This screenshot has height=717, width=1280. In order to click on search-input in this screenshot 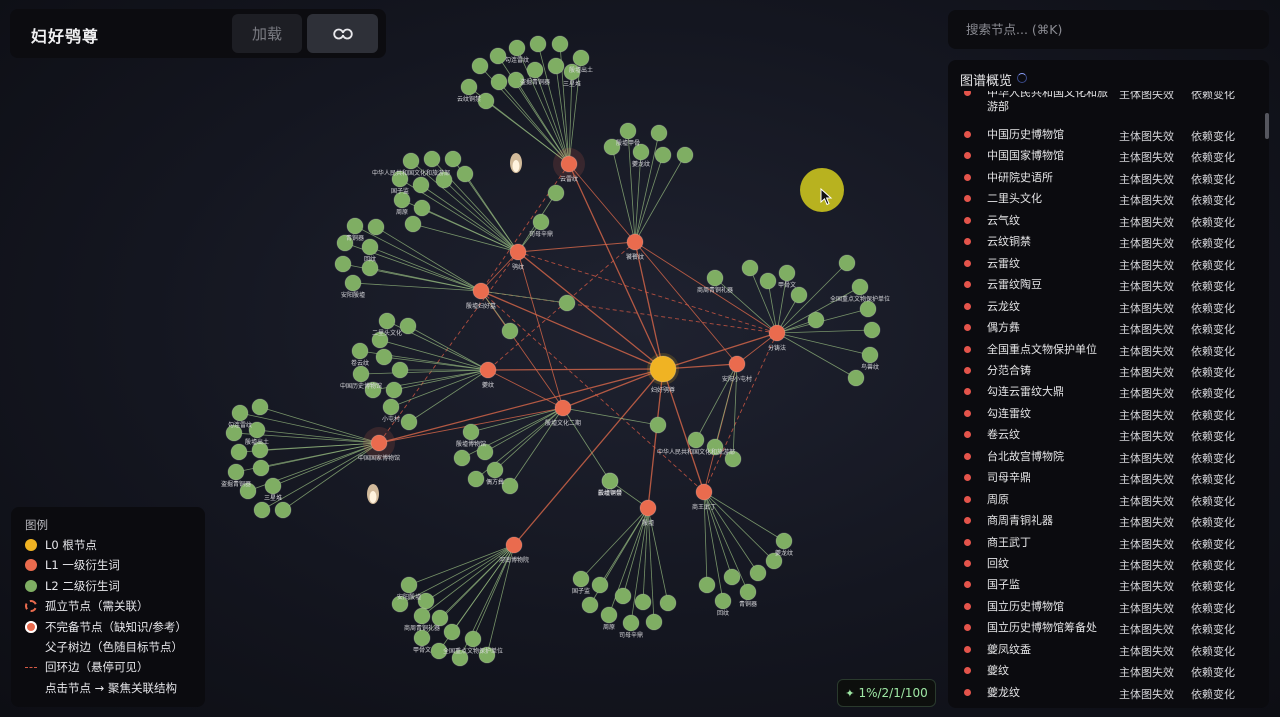, I will do `click(1108, 29)`.